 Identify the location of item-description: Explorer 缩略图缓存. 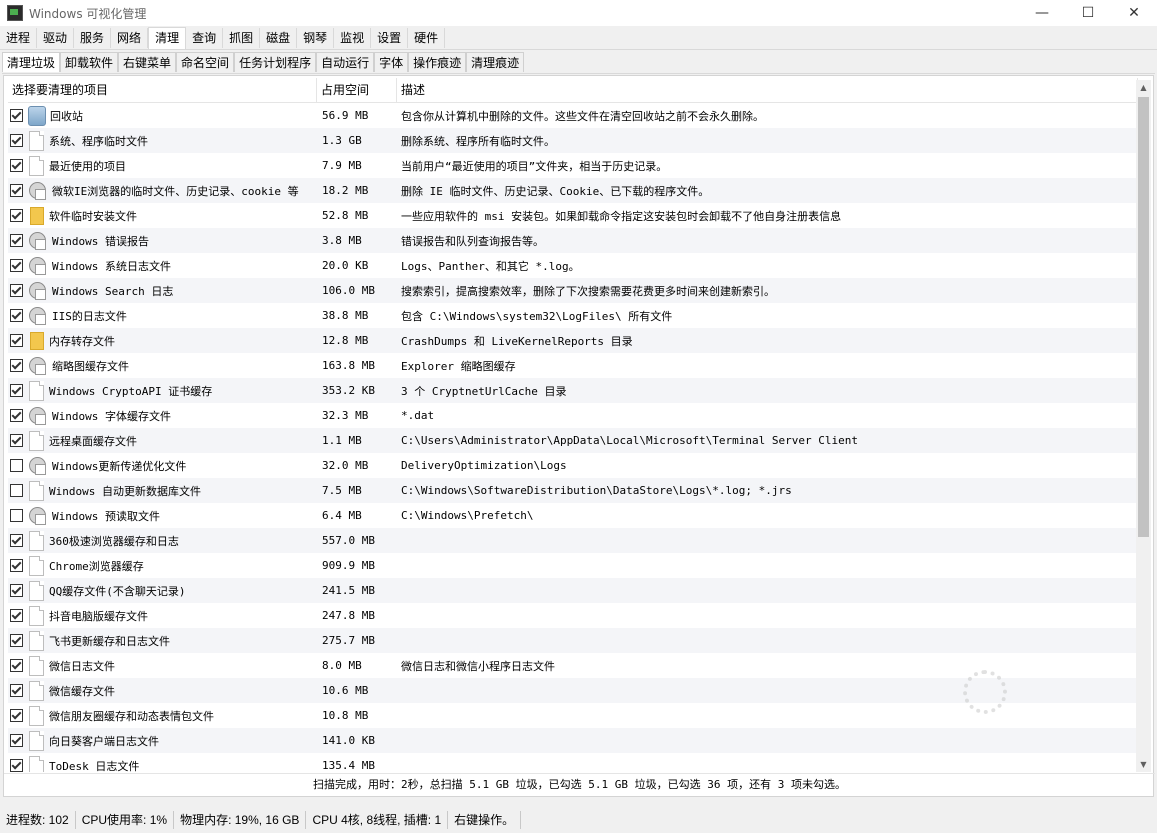
(458, 366).